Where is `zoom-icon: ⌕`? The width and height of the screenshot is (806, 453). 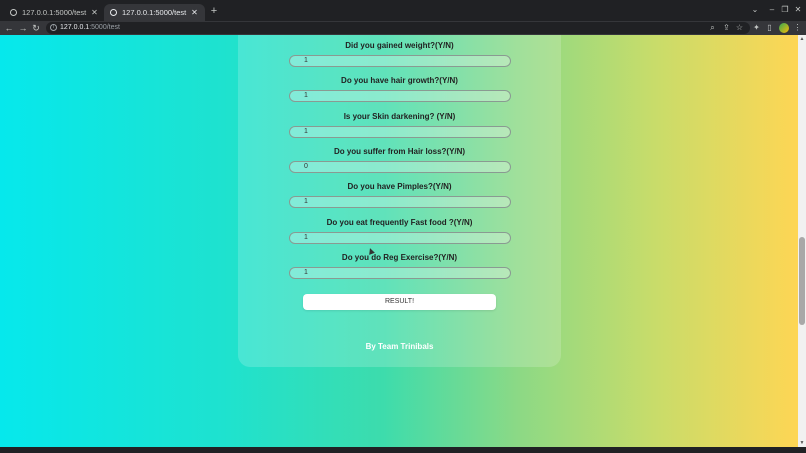
zoom-icon: ⌕ is located at coordinates (712, 28).